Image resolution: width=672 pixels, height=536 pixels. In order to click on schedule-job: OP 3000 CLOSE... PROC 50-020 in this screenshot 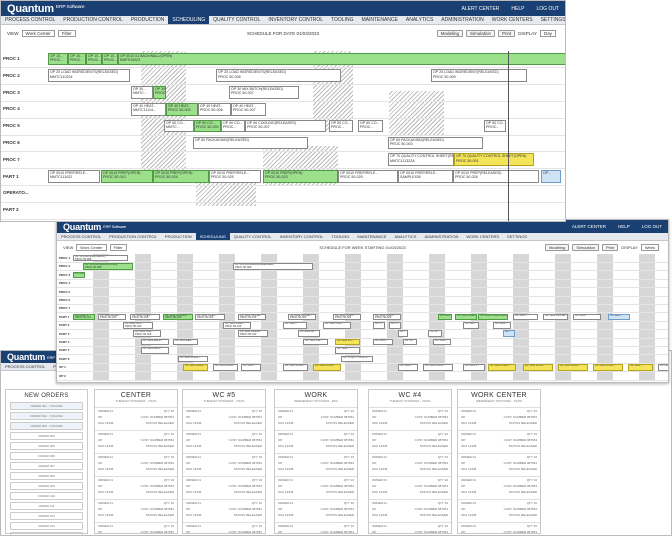, I will do `click(302, 317)`.